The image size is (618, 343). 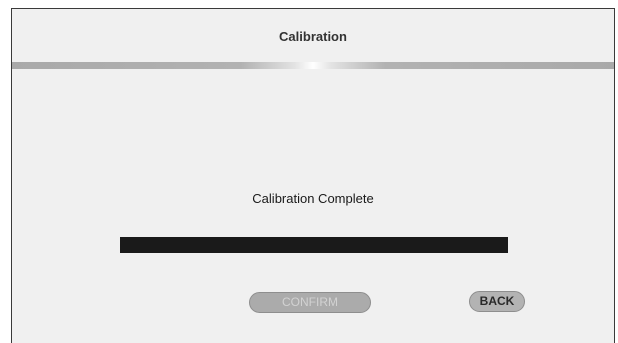 I want to click on progress-bar-fill, so click(x=314, y=245).